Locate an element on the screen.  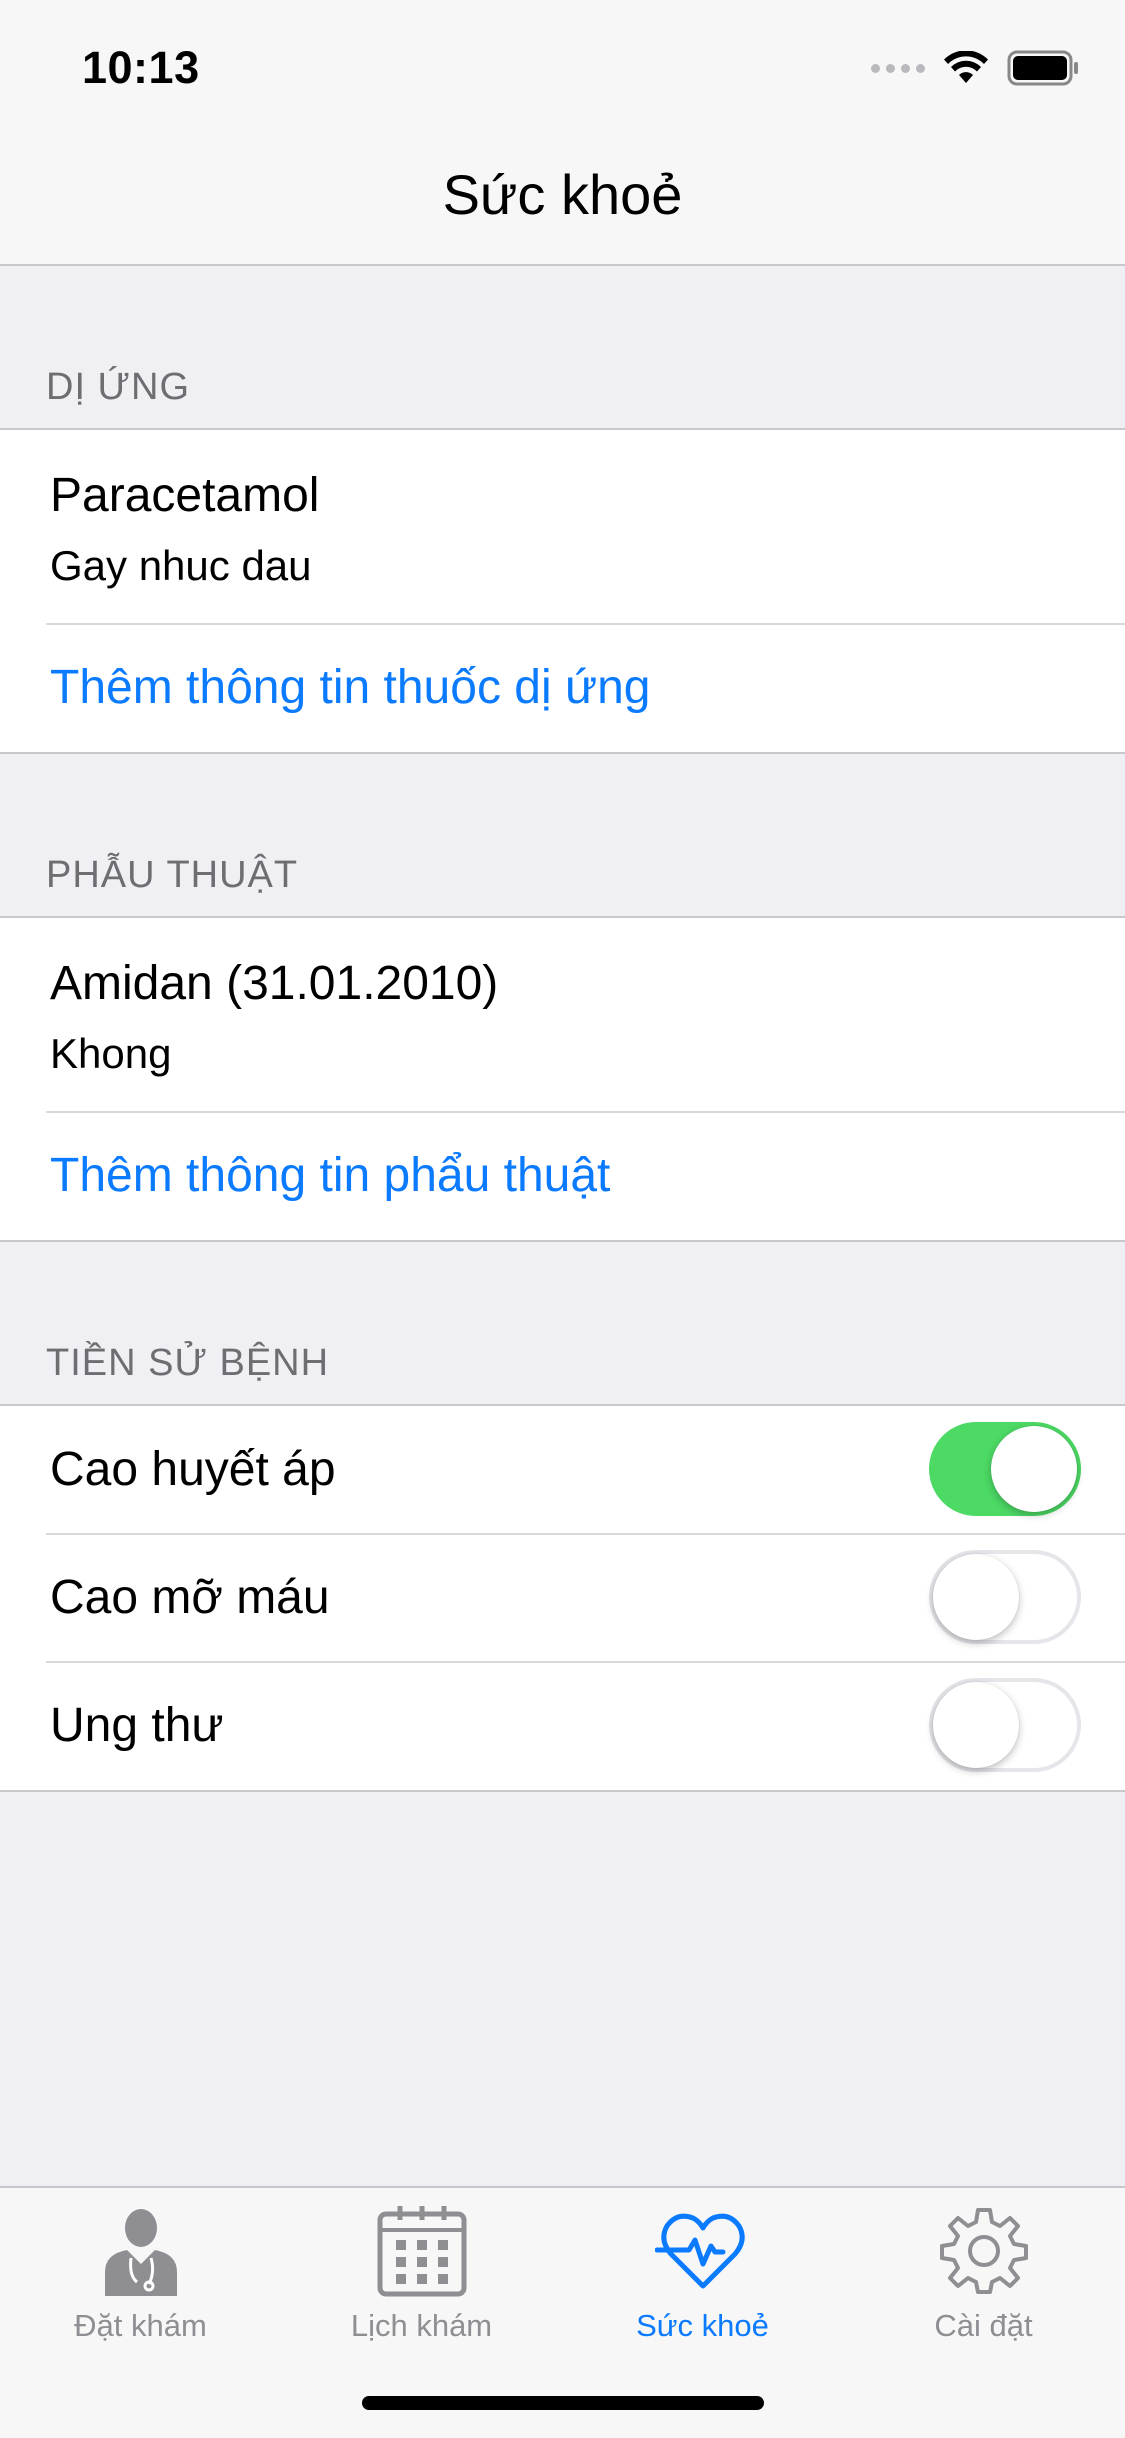
hypertension-toggle is located at coordinates (1005, 1469).